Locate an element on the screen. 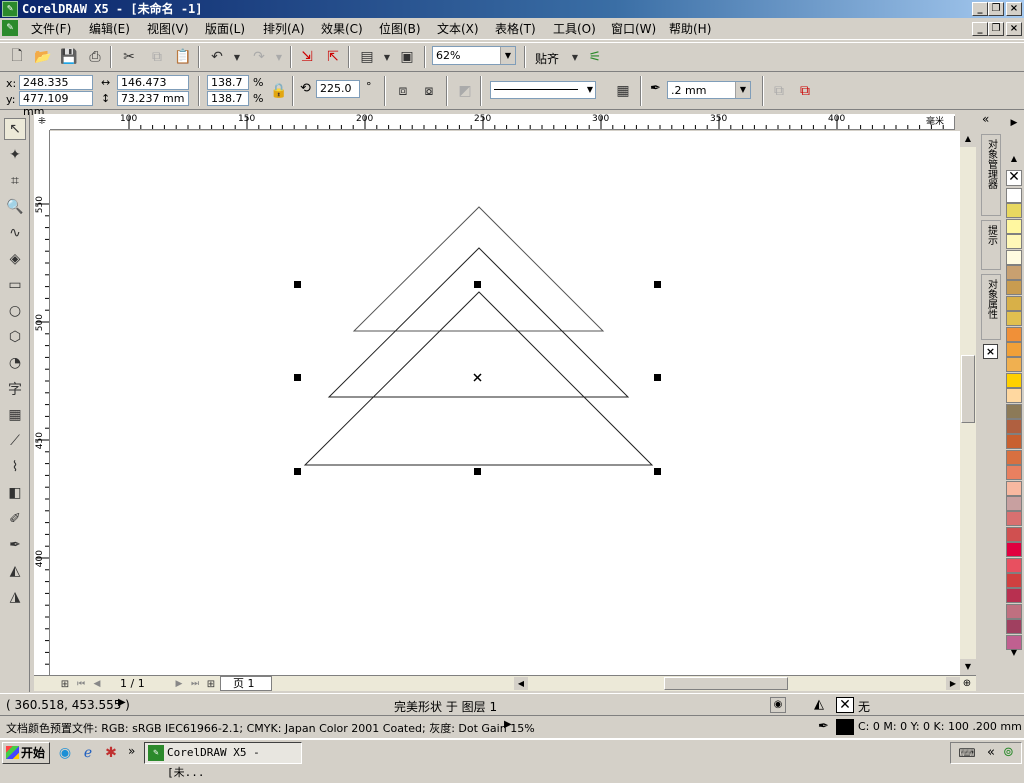 Image resolution: width=1024 pixels, height=783 pixels. close-docker-icon: × is located at coordinates (990, 351).